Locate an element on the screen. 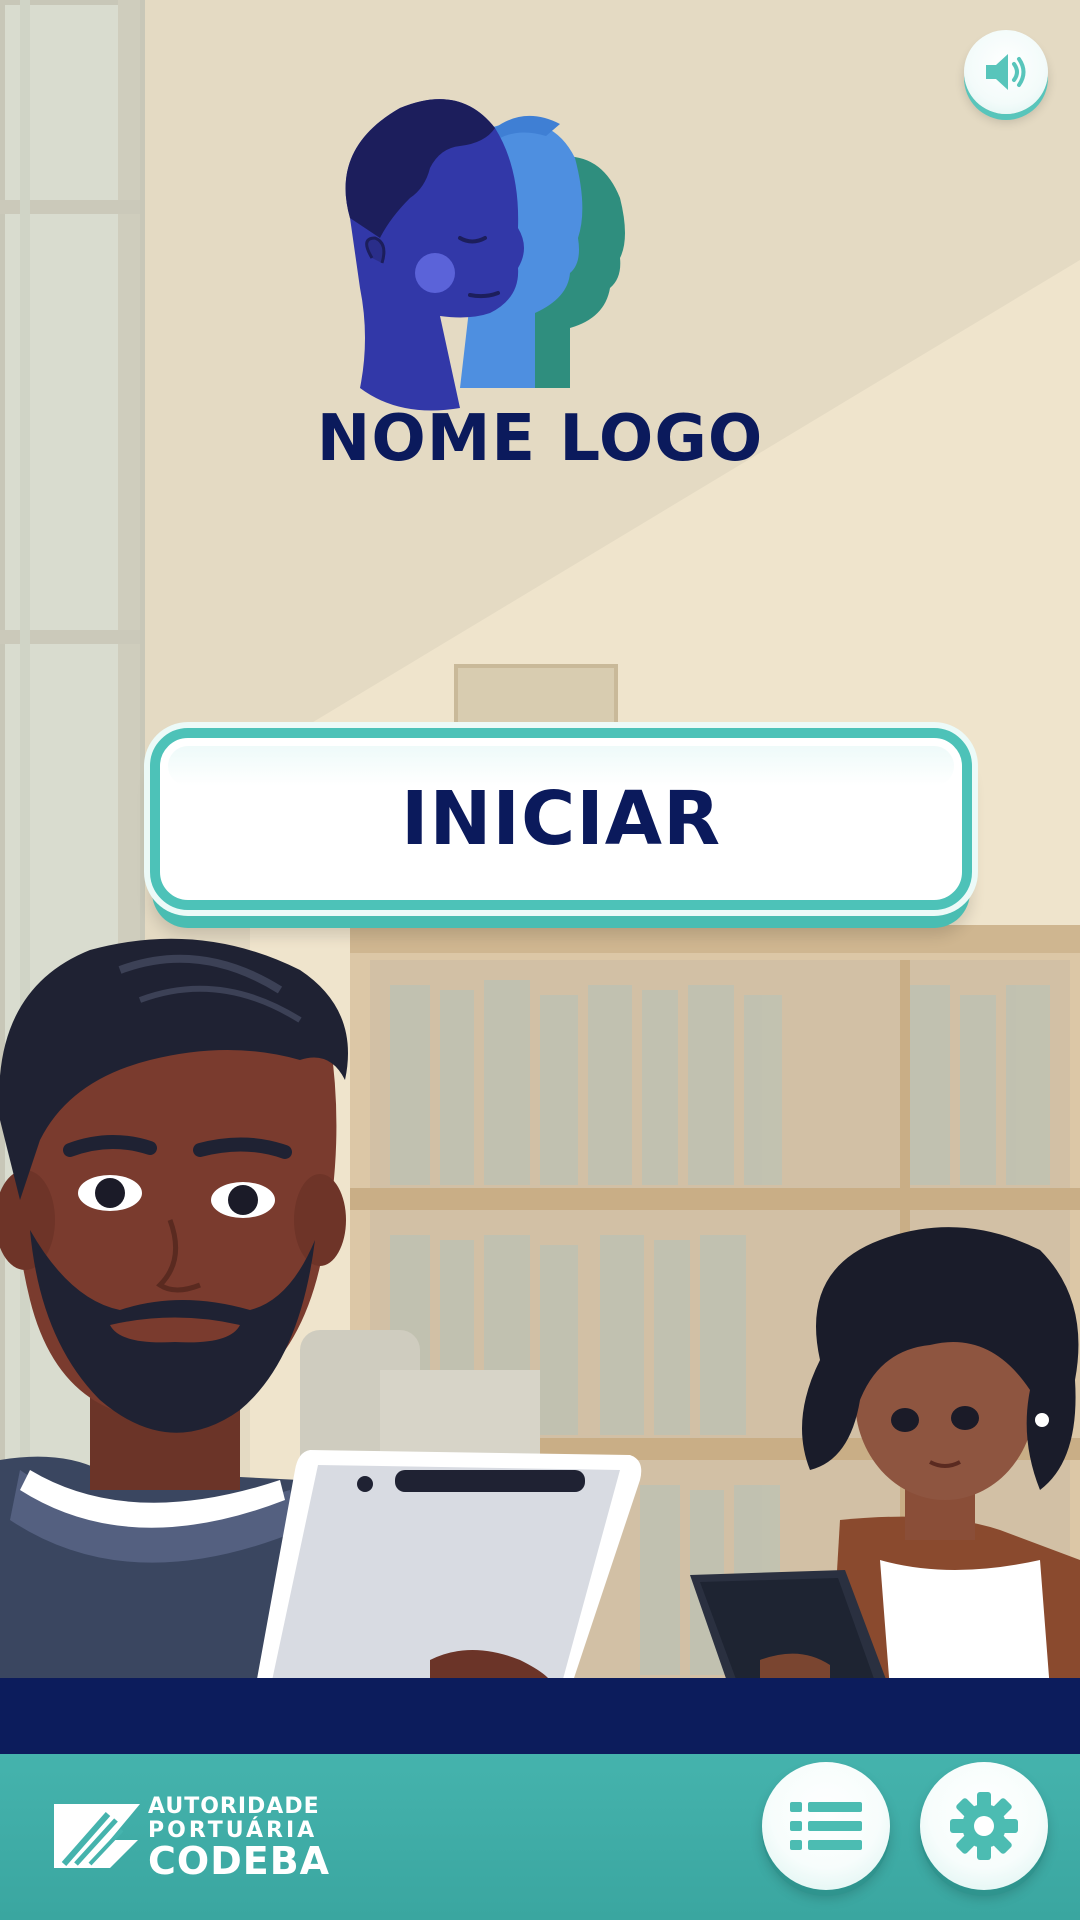 Image resolution: width=1080 pixels, height=1920 pixels. gear-icon is located at coordinates (984, 1826).